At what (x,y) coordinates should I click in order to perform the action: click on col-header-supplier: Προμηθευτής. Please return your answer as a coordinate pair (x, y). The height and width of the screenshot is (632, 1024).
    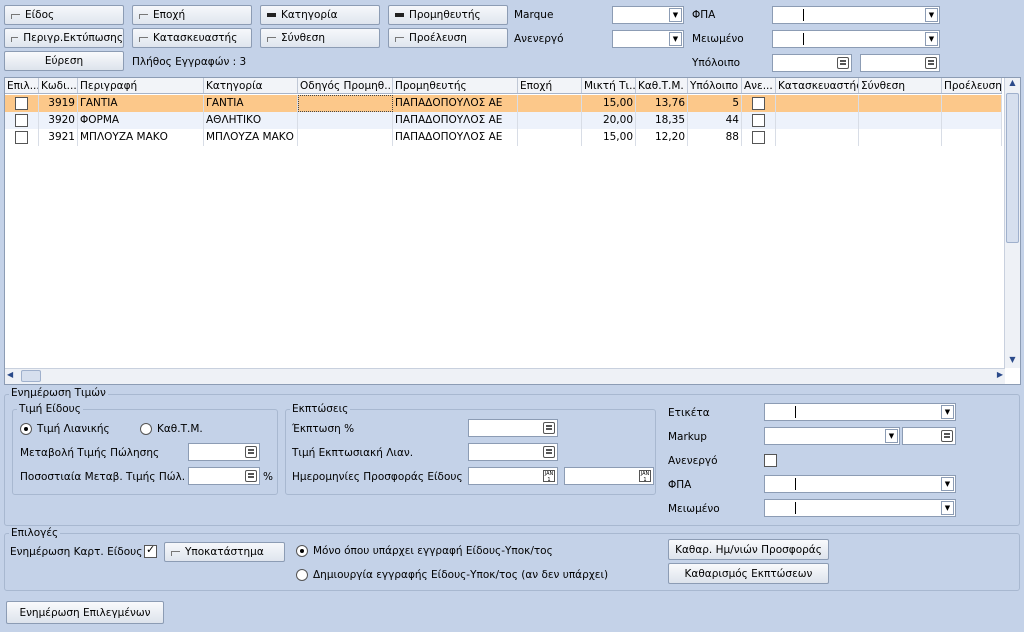
    Looking at the image, I should click on (455, 85).